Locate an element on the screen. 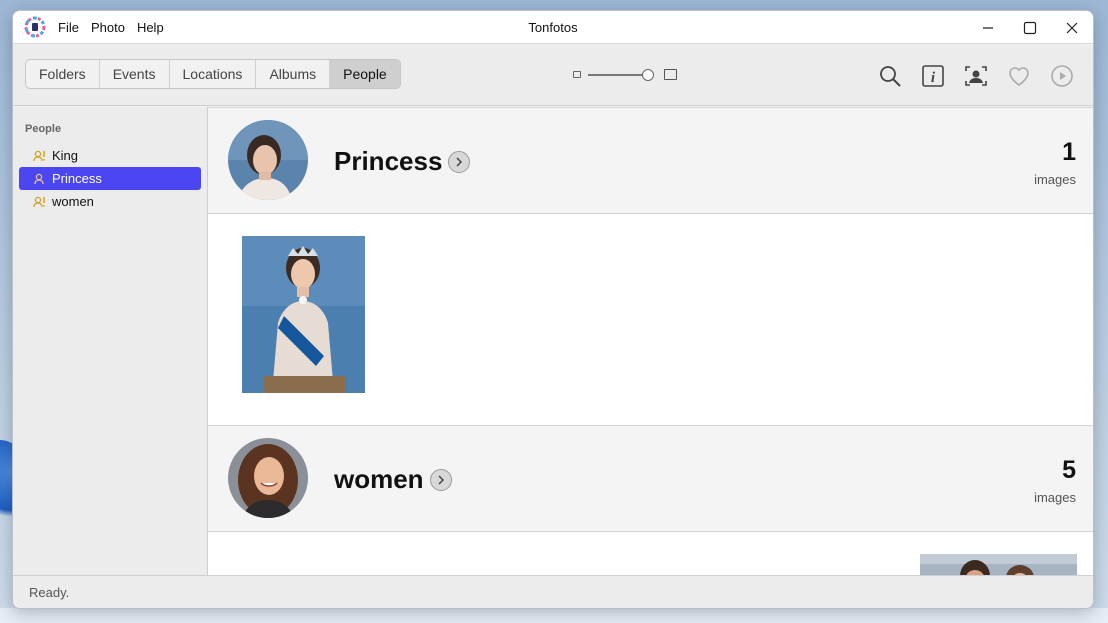  sidebar-heading: People is located at coordinates (43, 129).